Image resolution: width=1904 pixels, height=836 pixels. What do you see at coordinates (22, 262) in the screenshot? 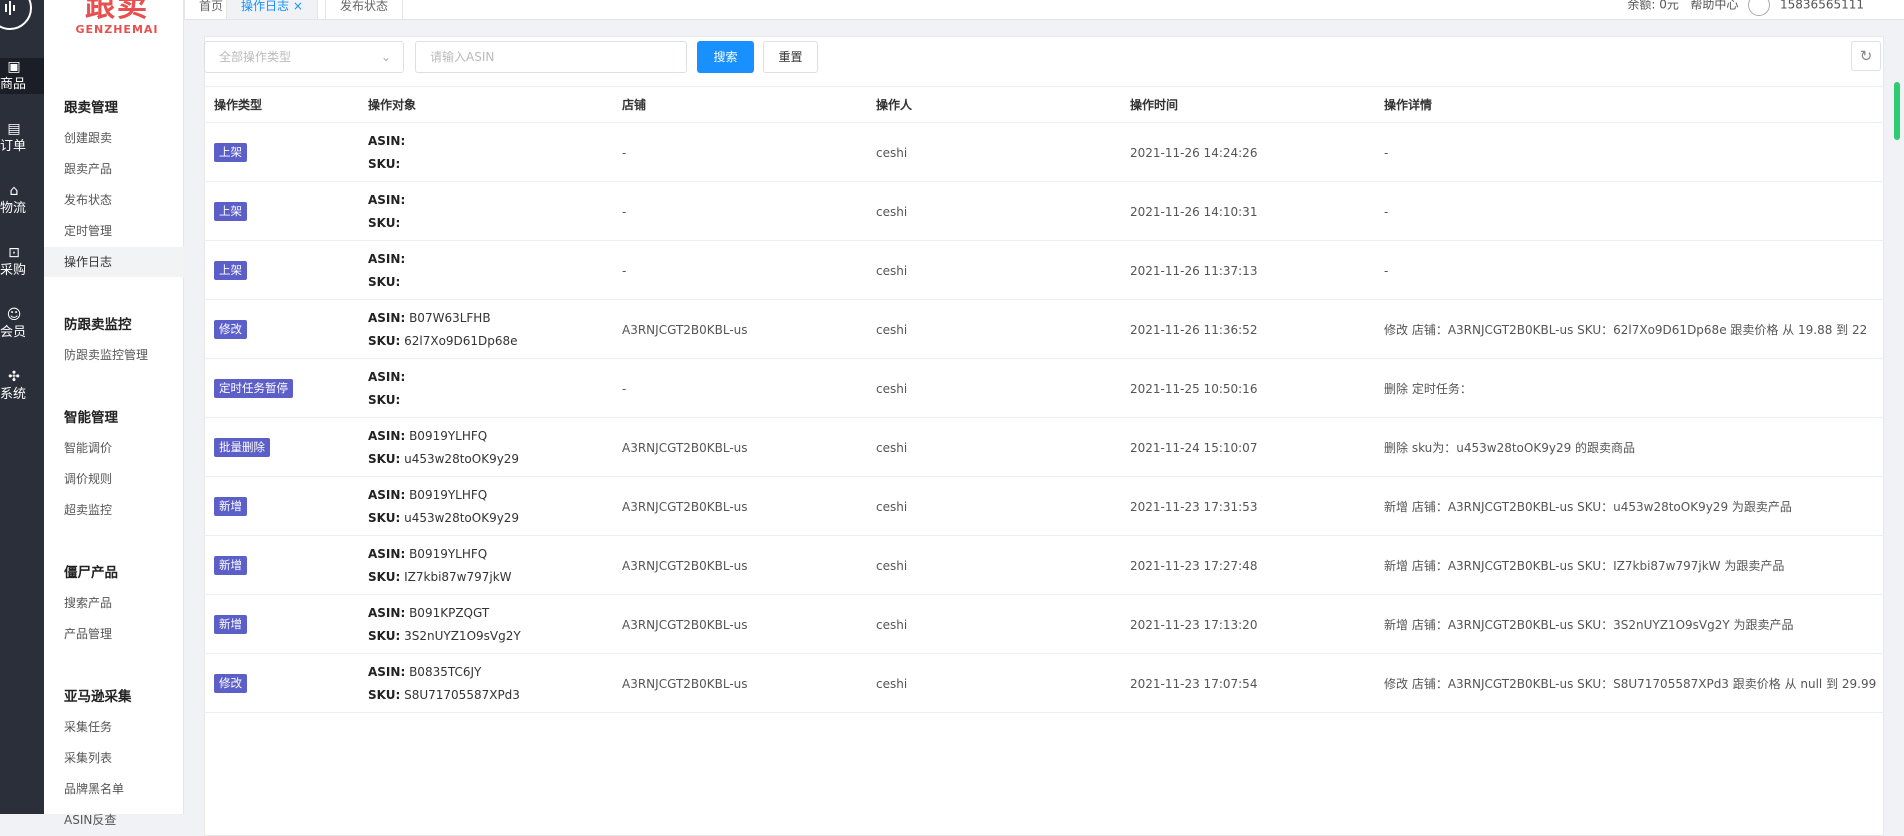
I see `rail-item-3: ⊡ 采购` at bounding box center [22, 262].